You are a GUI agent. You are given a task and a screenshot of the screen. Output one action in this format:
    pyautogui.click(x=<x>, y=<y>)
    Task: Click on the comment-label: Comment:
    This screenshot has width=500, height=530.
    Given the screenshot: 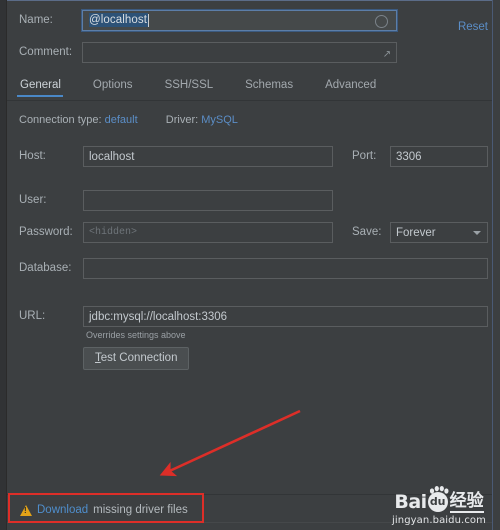 What is the action you would take?
    pyautogui.click(x=46, y=52)
    